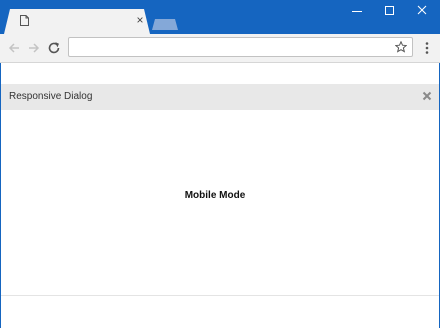  What do you see at coordinates (401, 47) in the screenshot?
I see `bookmark-star-icon` at bounding box center [401, 47].